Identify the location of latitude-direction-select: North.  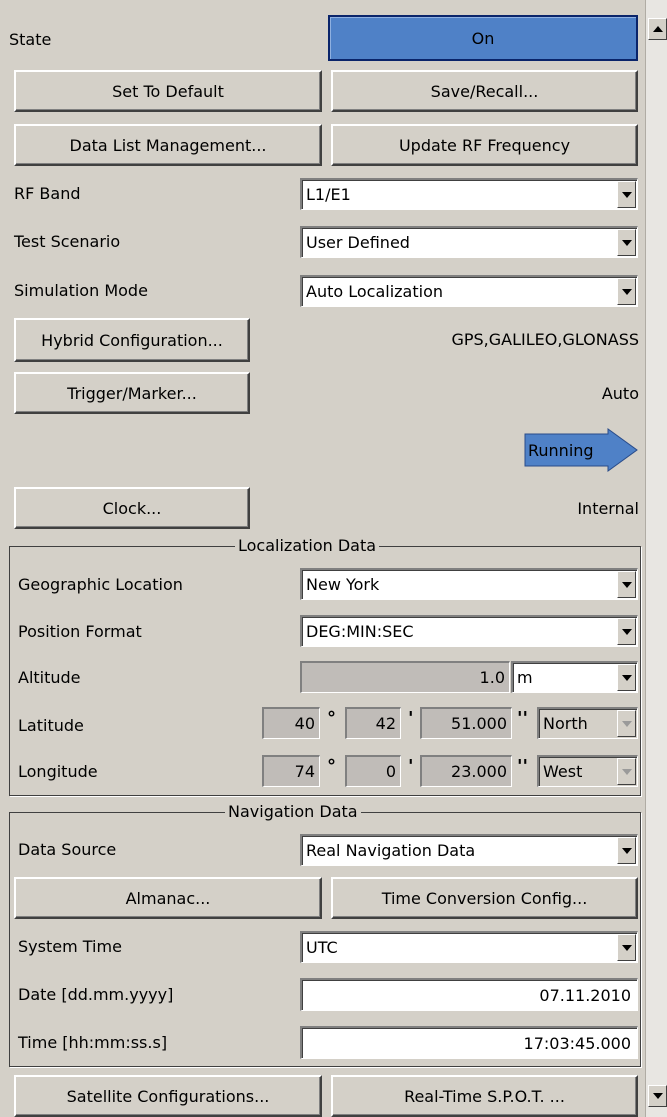
(587, 723).